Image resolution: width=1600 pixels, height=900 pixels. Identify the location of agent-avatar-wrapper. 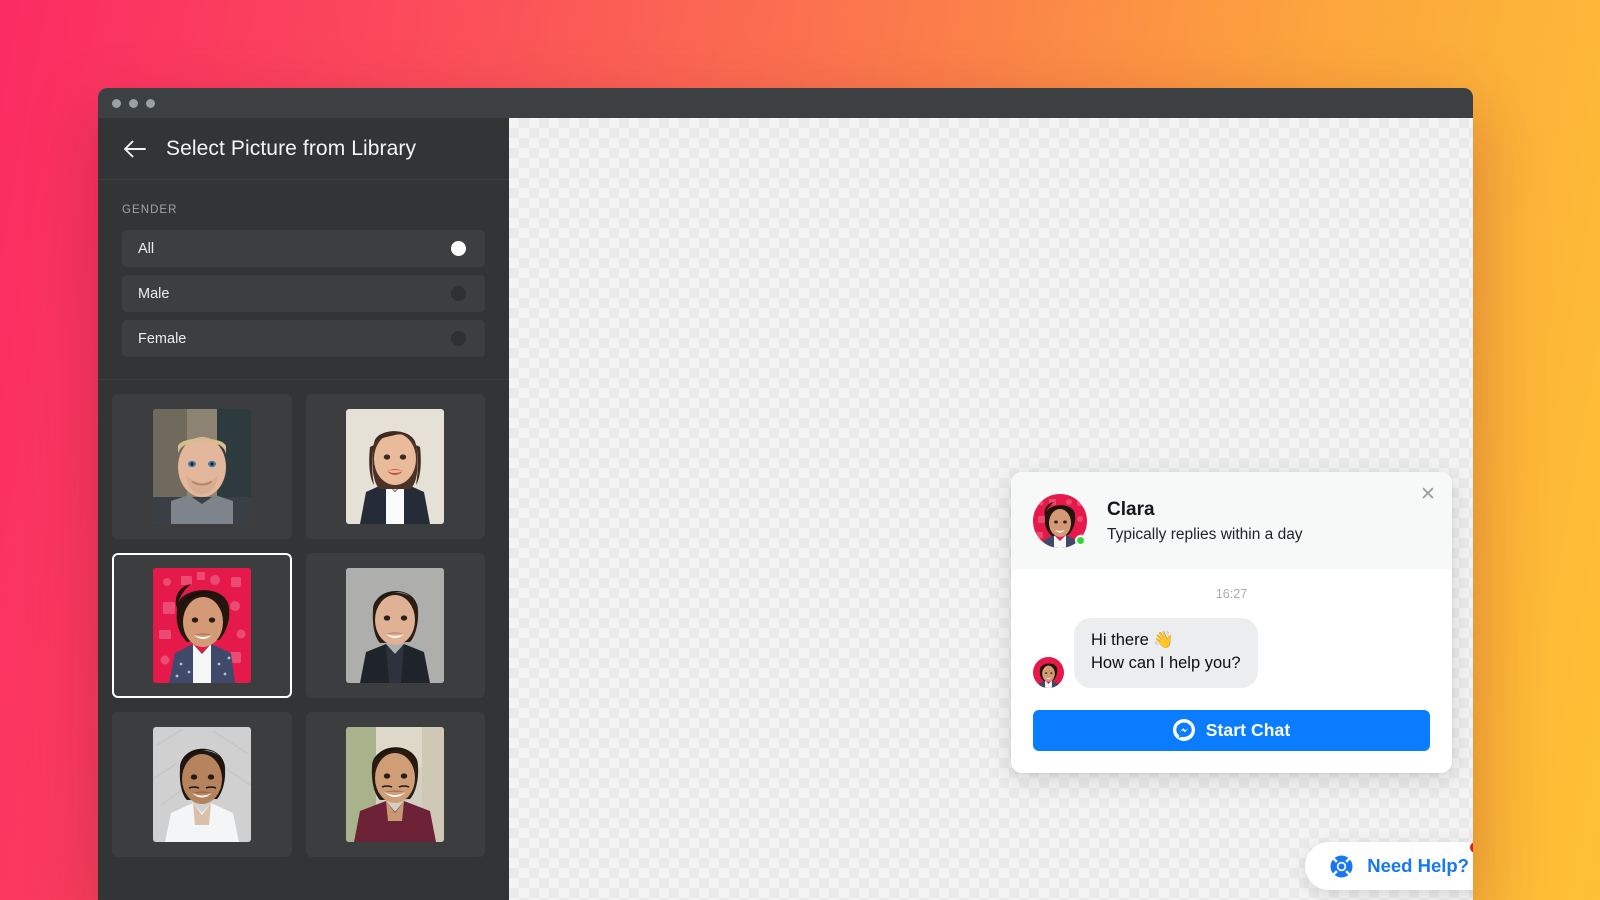
(1060, 521).